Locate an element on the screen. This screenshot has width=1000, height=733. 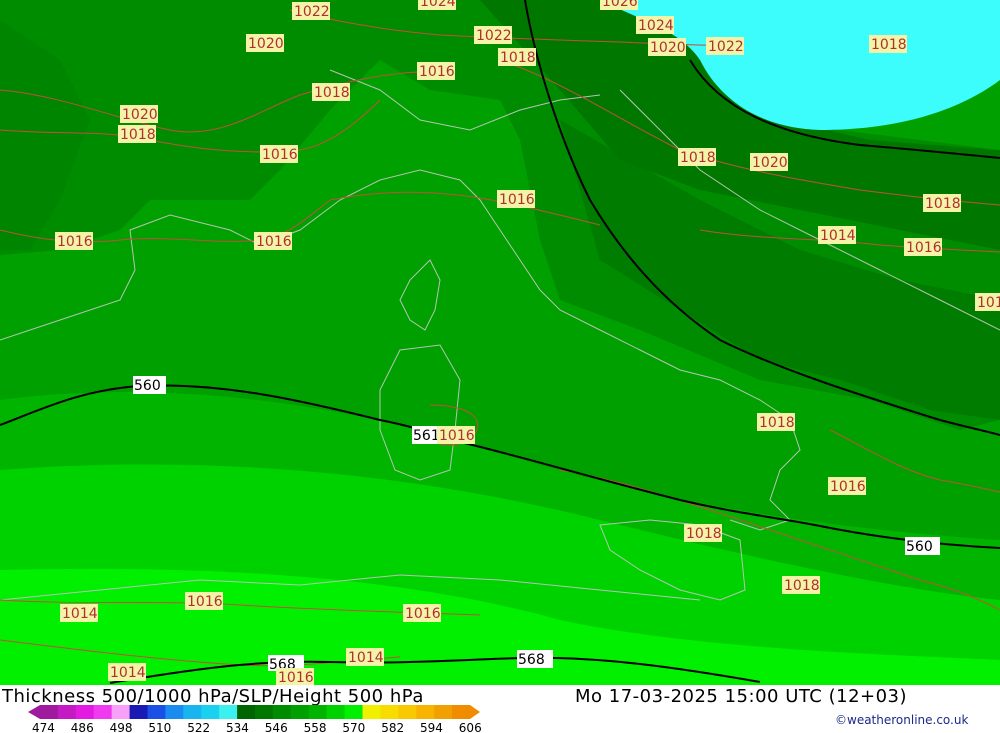
scale-tick-label: 486 is located at coordinates (82, 727).